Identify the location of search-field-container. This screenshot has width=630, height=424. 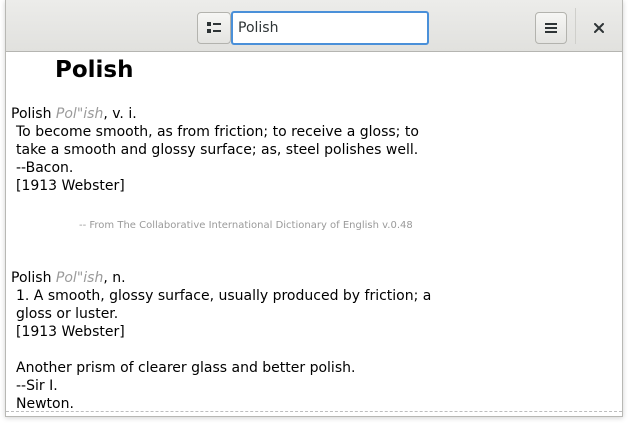
(330, 28).